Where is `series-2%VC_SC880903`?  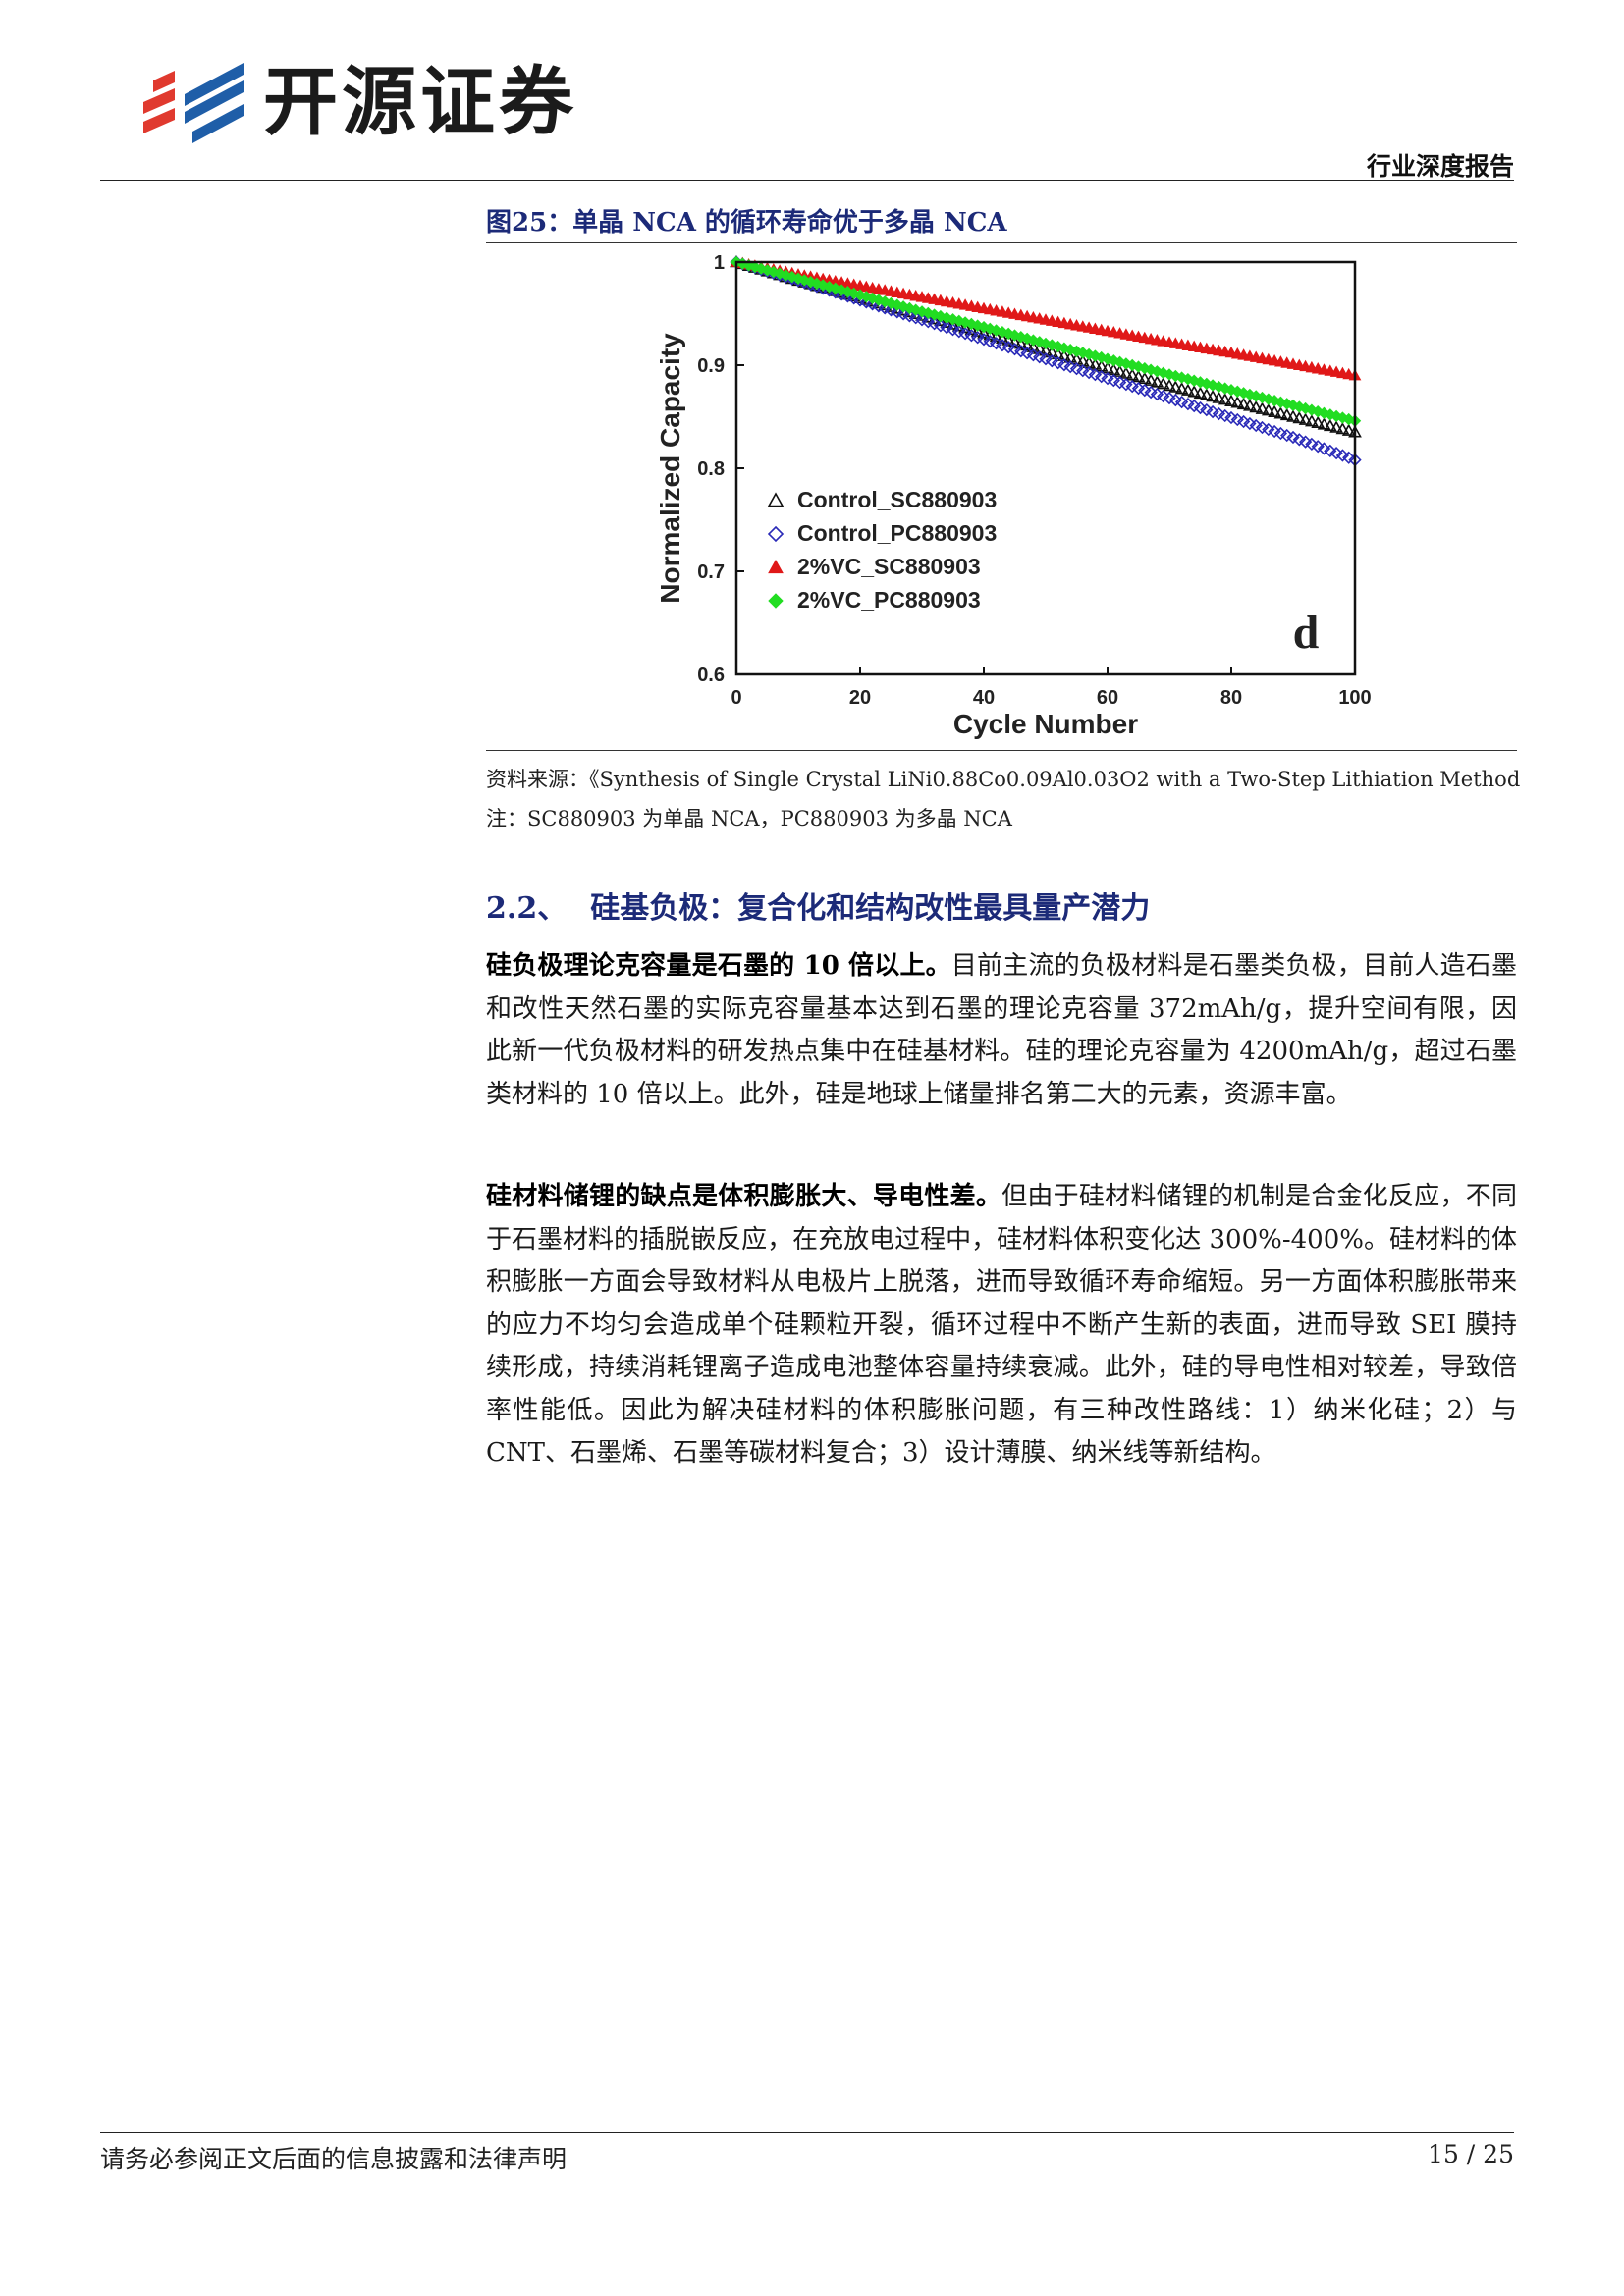
series-2%VC_SC880903 is located at coordinates (1046, 318).